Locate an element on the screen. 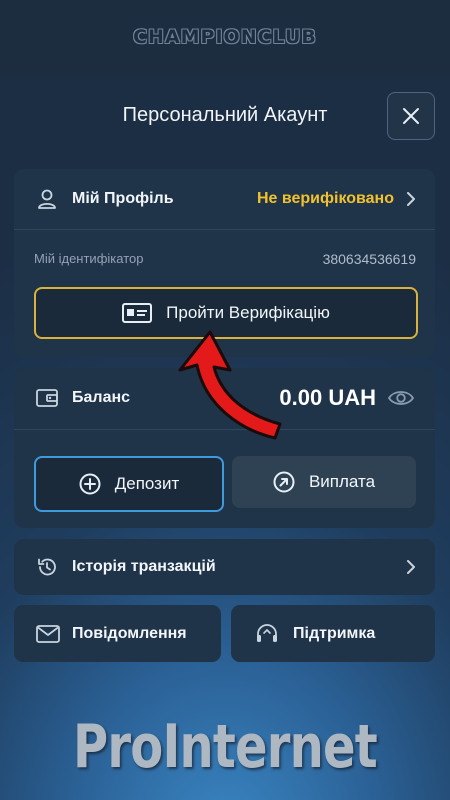  support-label: Підтримка is located at coordinates (334, 633).